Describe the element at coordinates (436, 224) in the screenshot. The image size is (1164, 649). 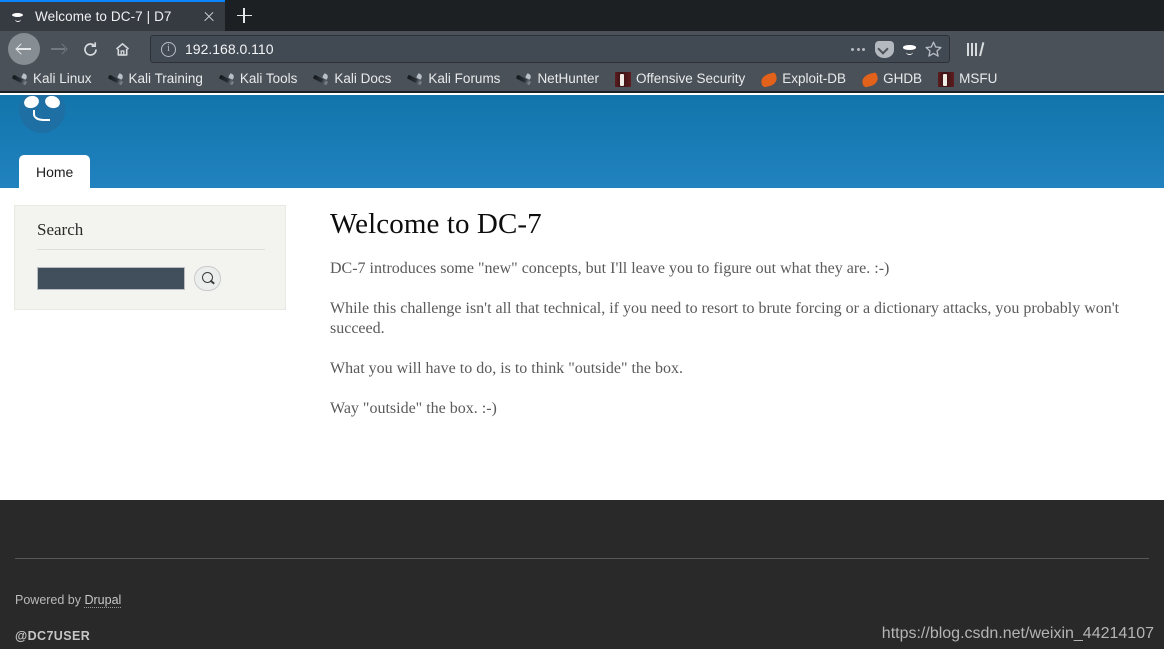
I see `page-title: Welcome to DC-7` at that location.